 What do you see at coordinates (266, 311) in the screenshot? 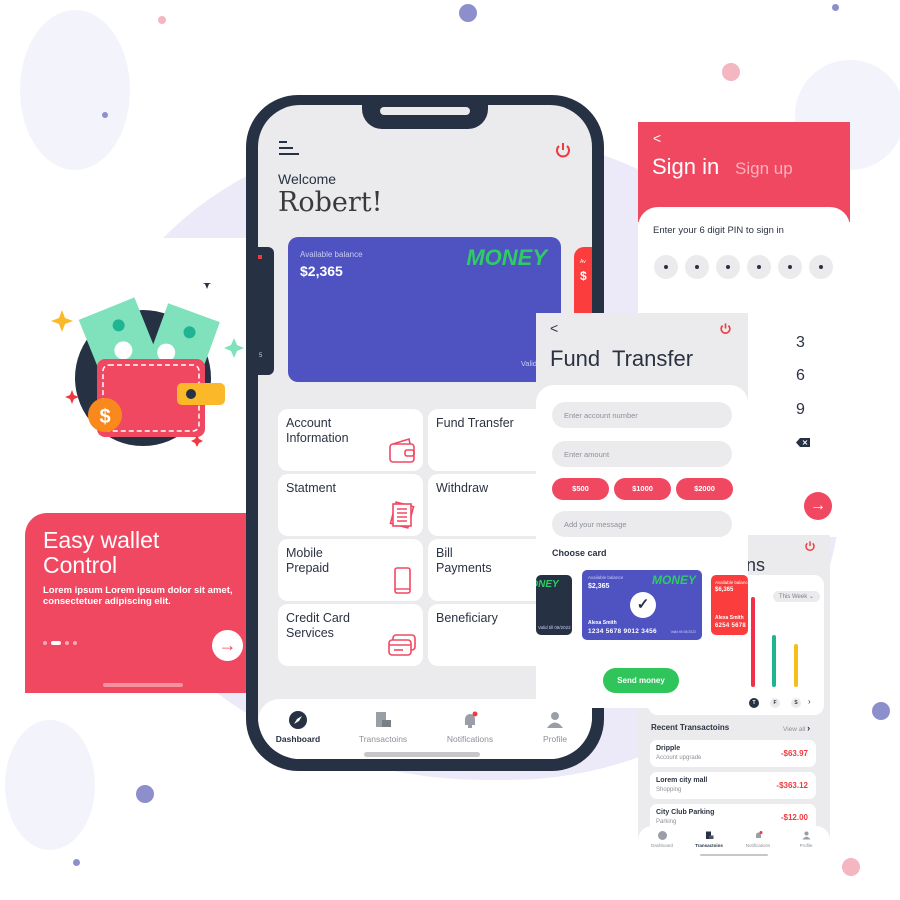
I see `card-carousel-prev: 5` at bounding box center [266, 311].